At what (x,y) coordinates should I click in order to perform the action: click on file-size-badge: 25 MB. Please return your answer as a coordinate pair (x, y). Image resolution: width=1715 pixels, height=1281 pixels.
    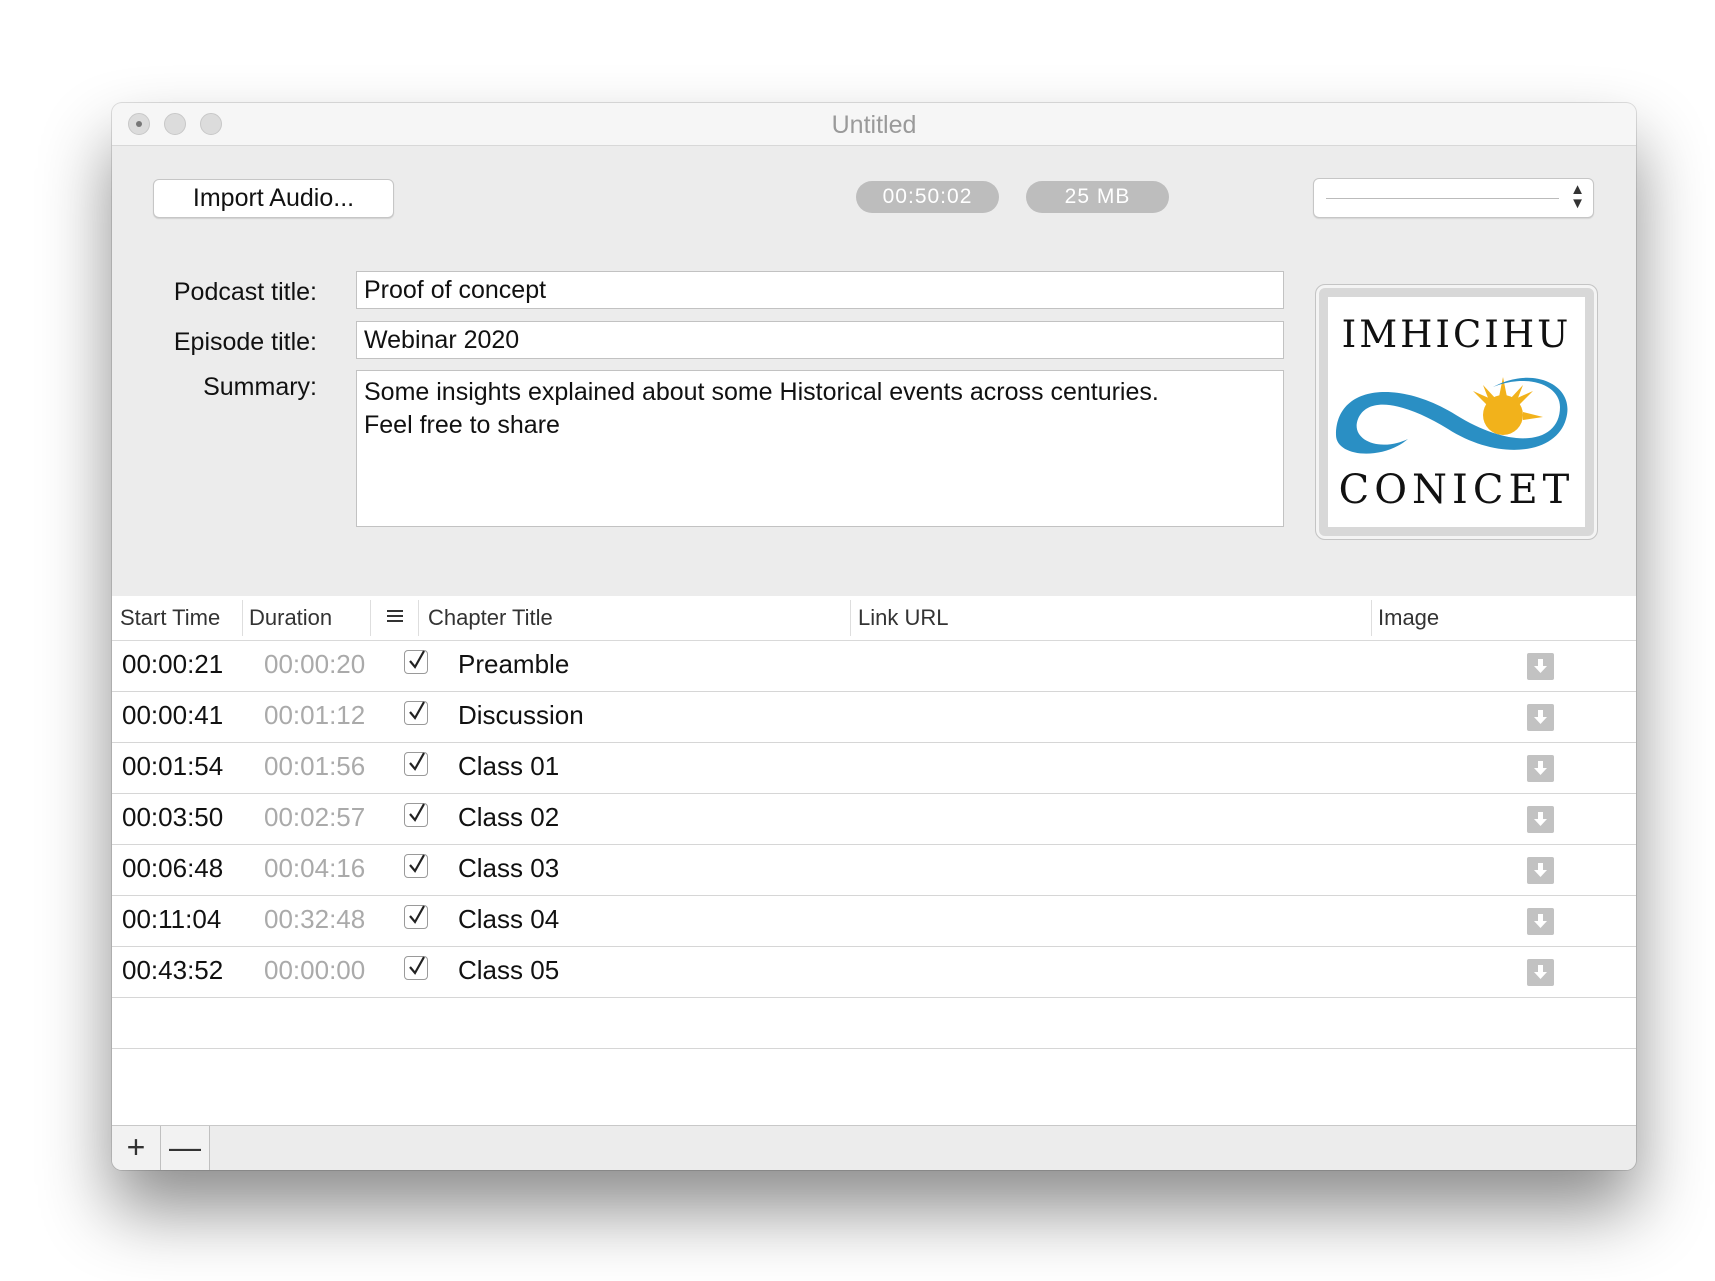
    Looking at the image, I should click on (1097, 197).